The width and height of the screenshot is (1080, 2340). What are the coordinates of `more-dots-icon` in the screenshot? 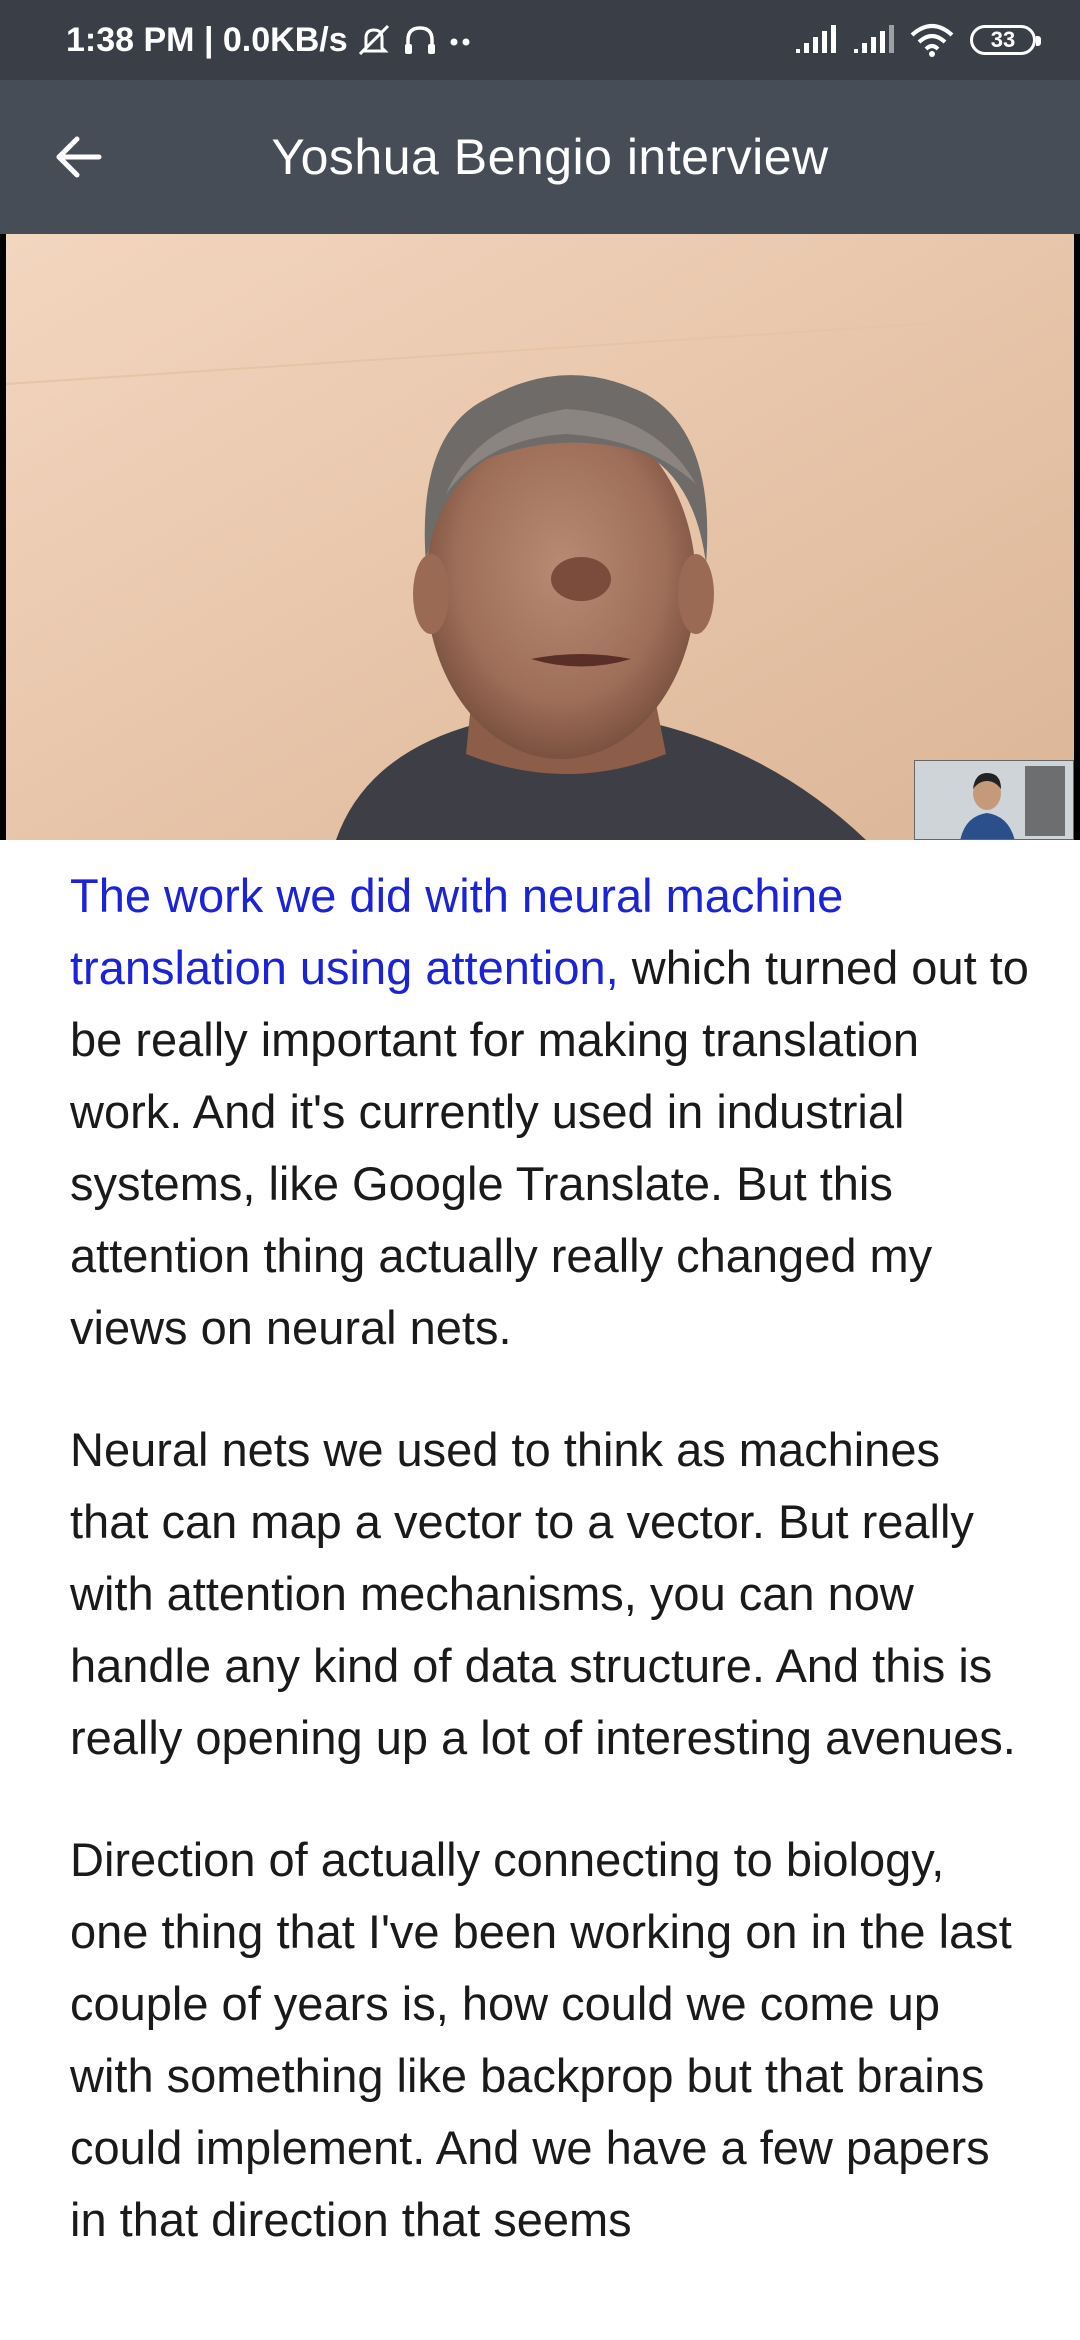 It's located at (461, 40).